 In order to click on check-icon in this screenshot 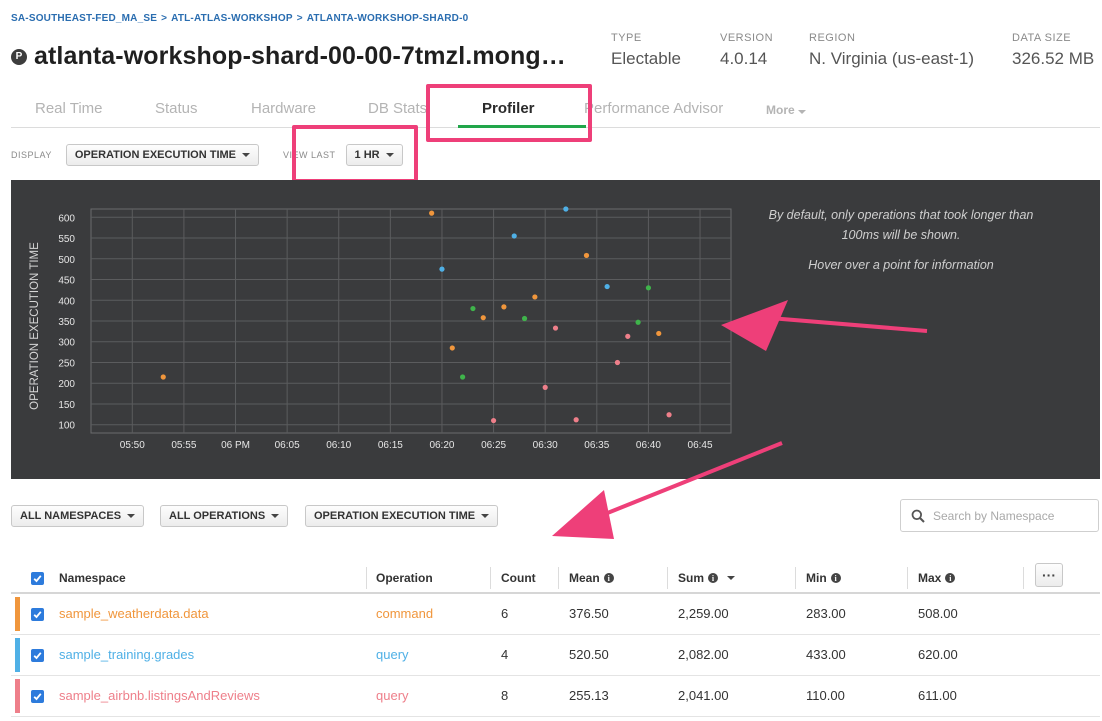, I will do `click(37, 697)`.